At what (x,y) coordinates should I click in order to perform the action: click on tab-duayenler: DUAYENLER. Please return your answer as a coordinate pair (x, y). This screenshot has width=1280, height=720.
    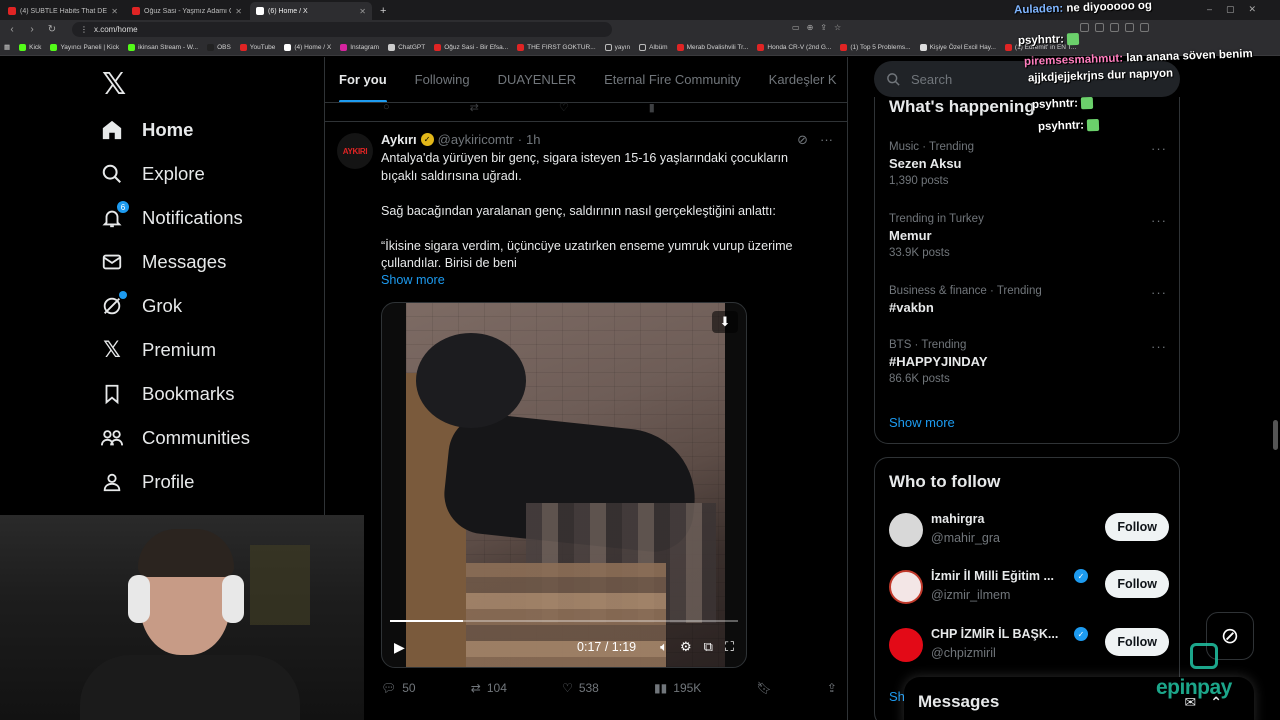
    Looking at the image, I should click on (537, 79).